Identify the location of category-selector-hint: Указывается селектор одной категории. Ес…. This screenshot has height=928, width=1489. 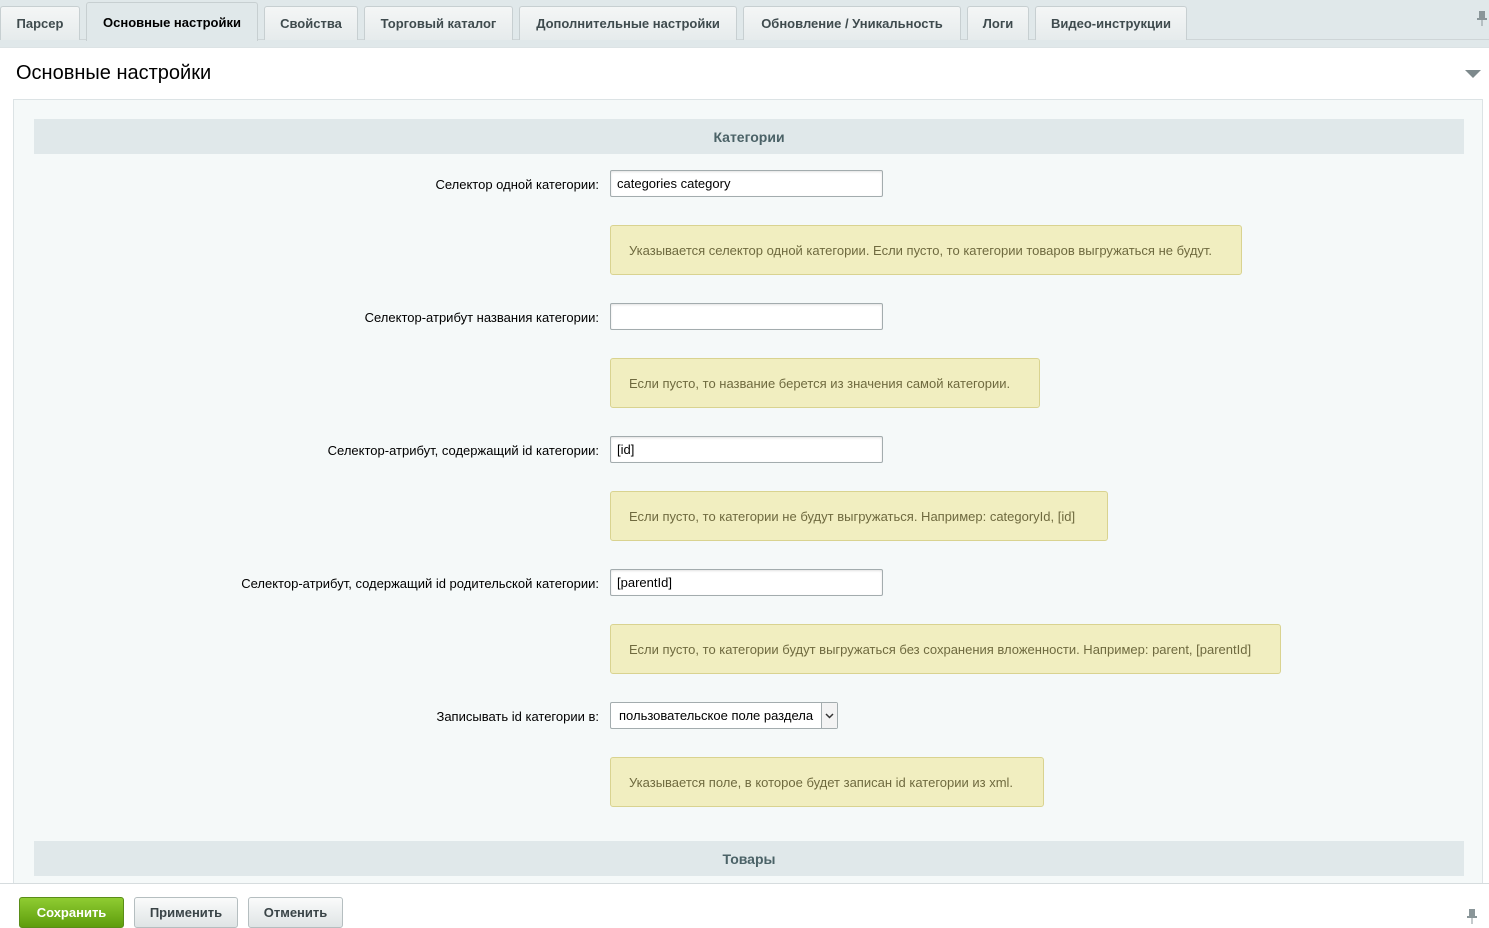
(926, 250).